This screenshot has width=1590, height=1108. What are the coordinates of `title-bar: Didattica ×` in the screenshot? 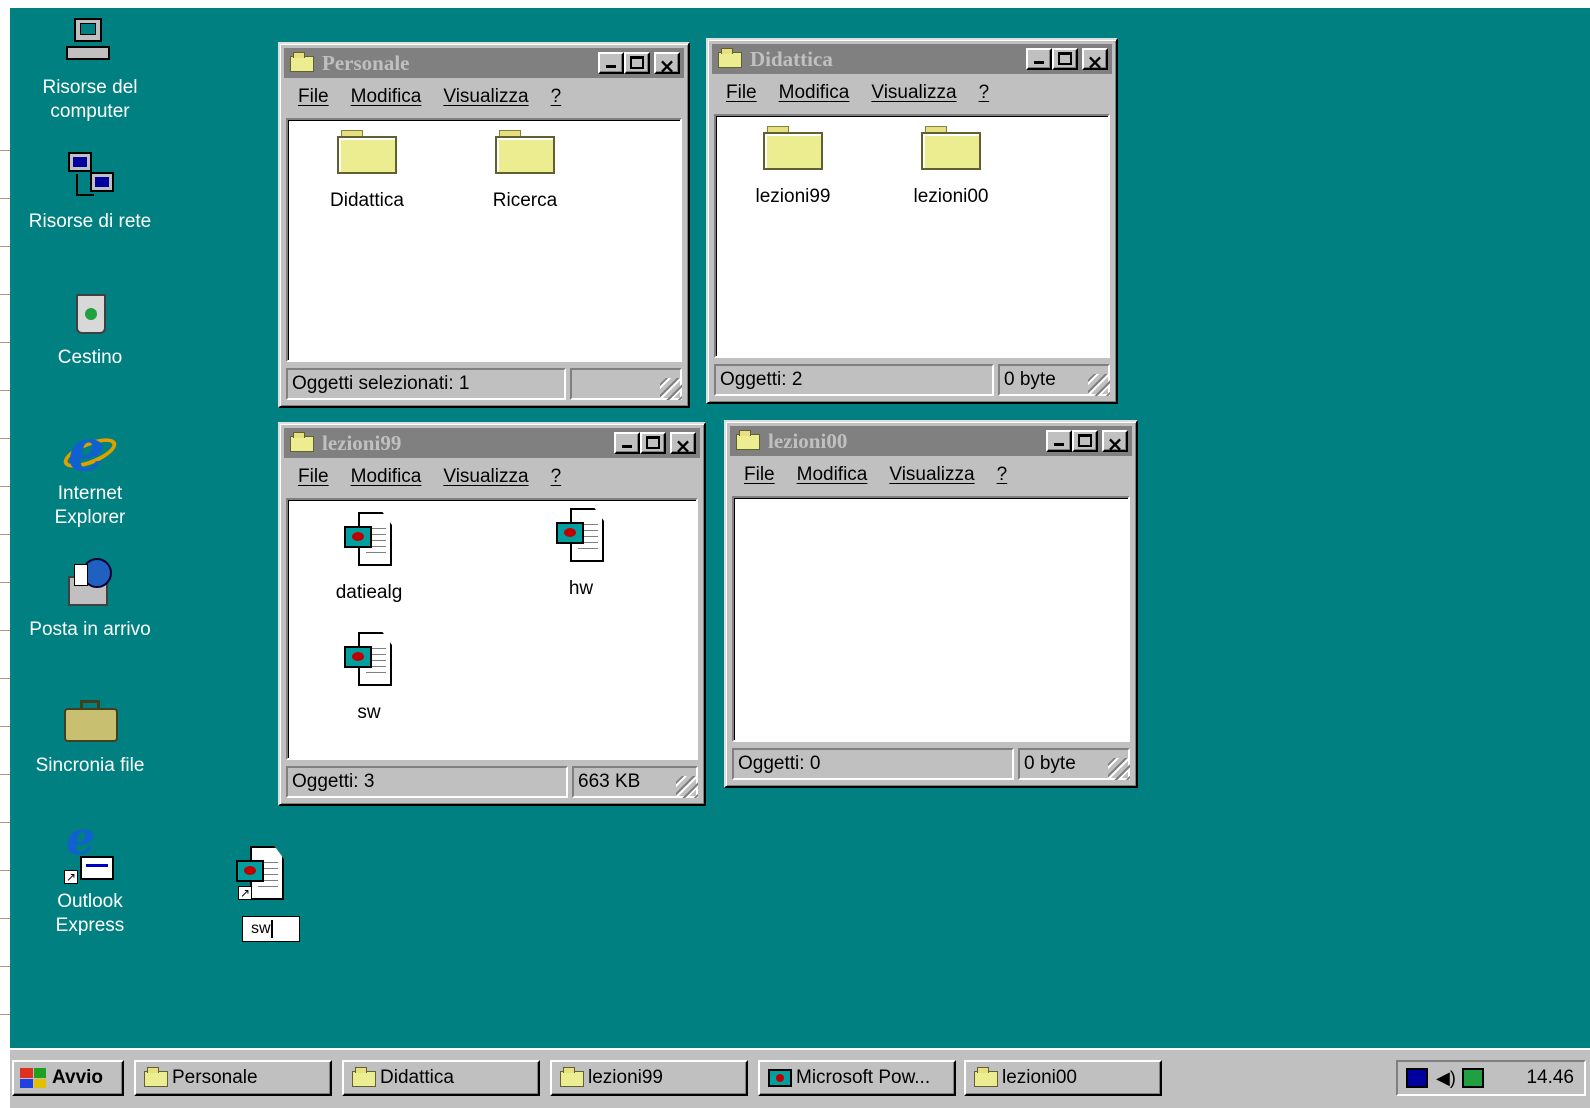 It's located at (912, 59).